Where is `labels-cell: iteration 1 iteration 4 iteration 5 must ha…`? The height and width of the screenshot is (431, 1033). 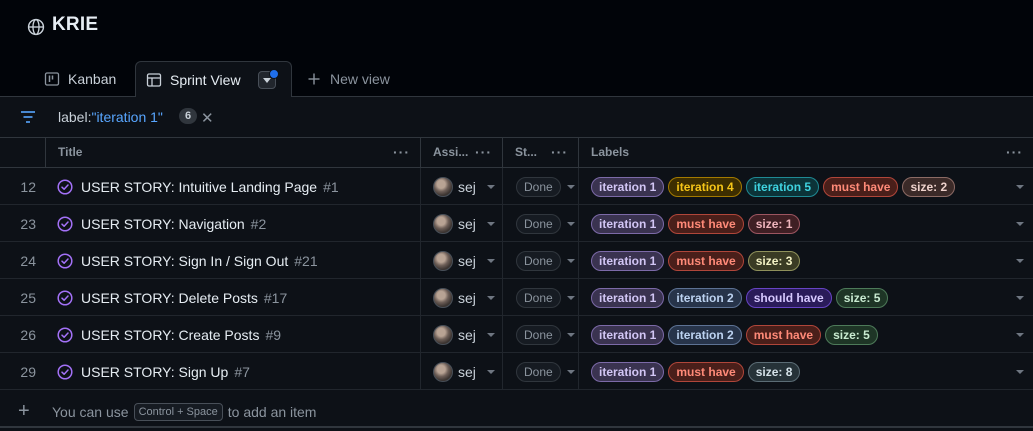 labels-cell: iteration 1 iteration 4 iteration 5 must ha… is located at coordinates (806, 186).